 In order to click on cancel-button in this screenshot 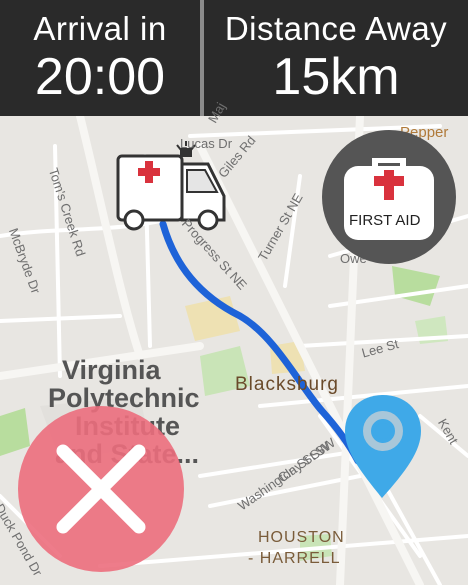, I will do `click(101, 489)`.